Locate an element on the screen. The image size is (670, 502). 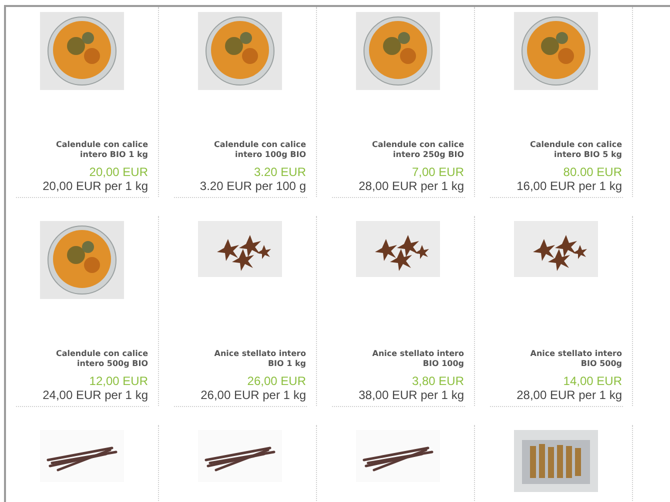
unit-price: 20,00 EUR per 1 kg is located at coordinates (95, 186).